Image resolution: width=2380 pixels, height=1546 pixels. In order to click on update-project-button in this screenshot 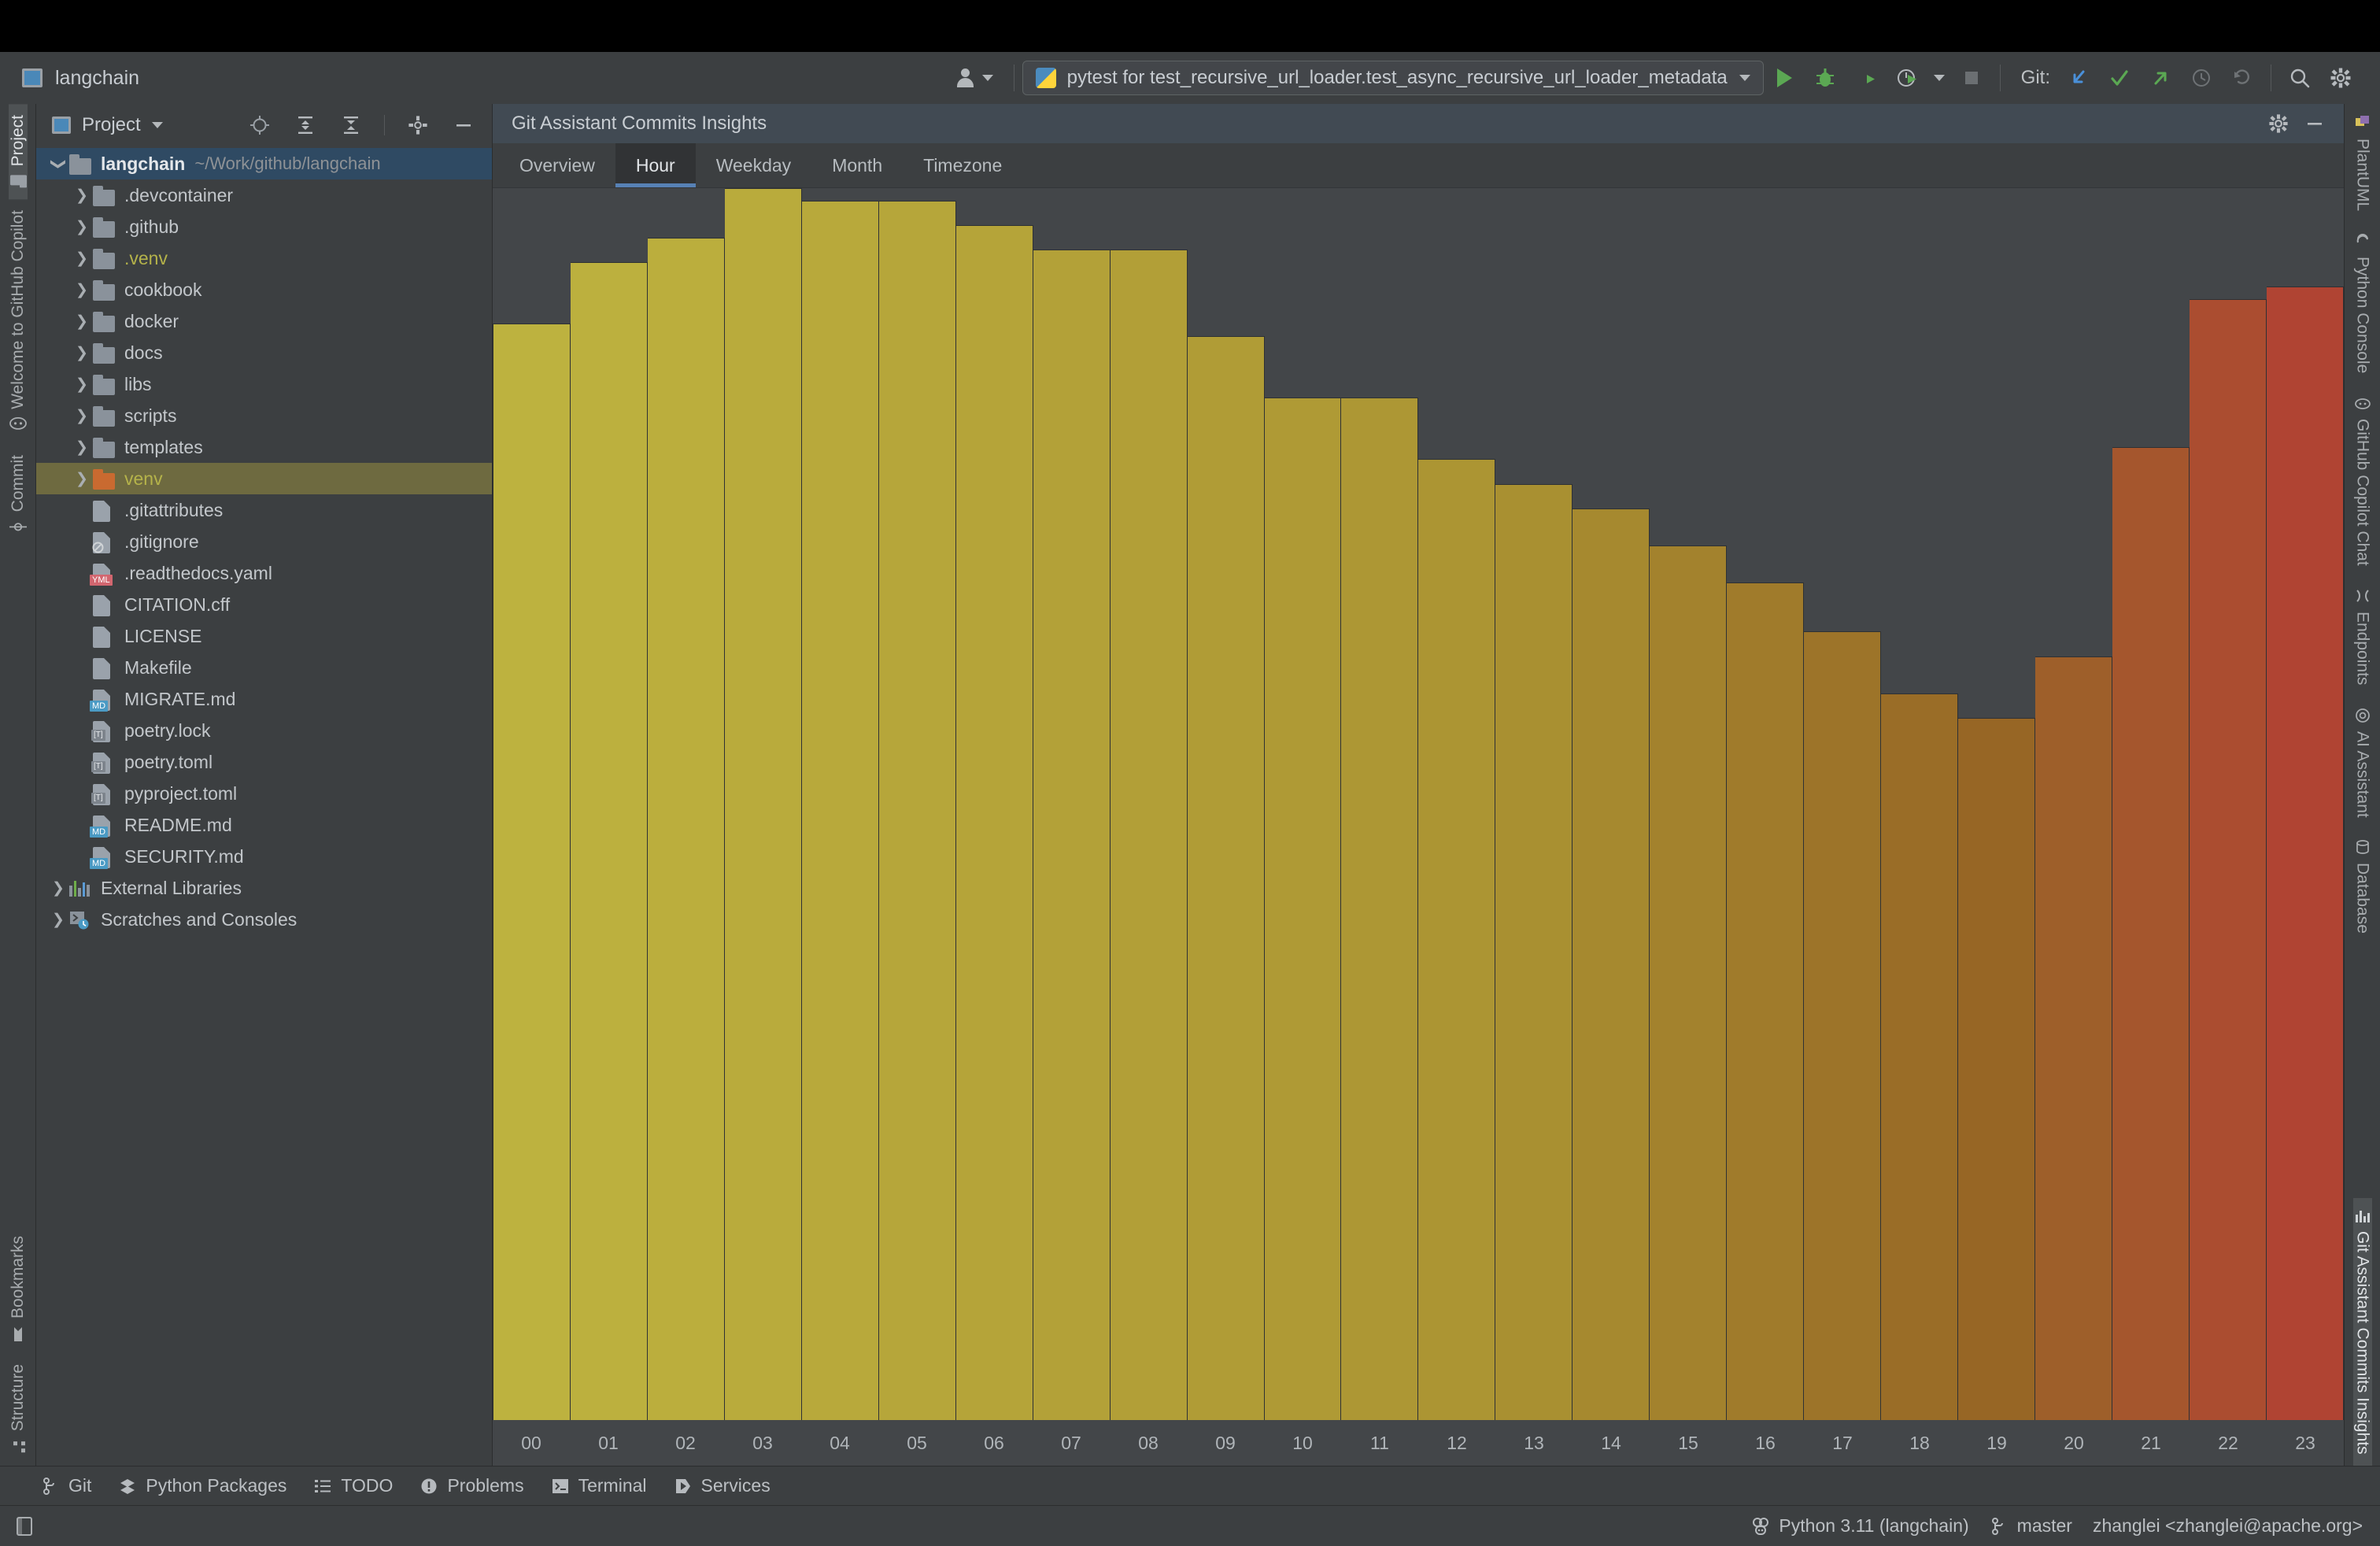, I will do `click(2078, 78)`.